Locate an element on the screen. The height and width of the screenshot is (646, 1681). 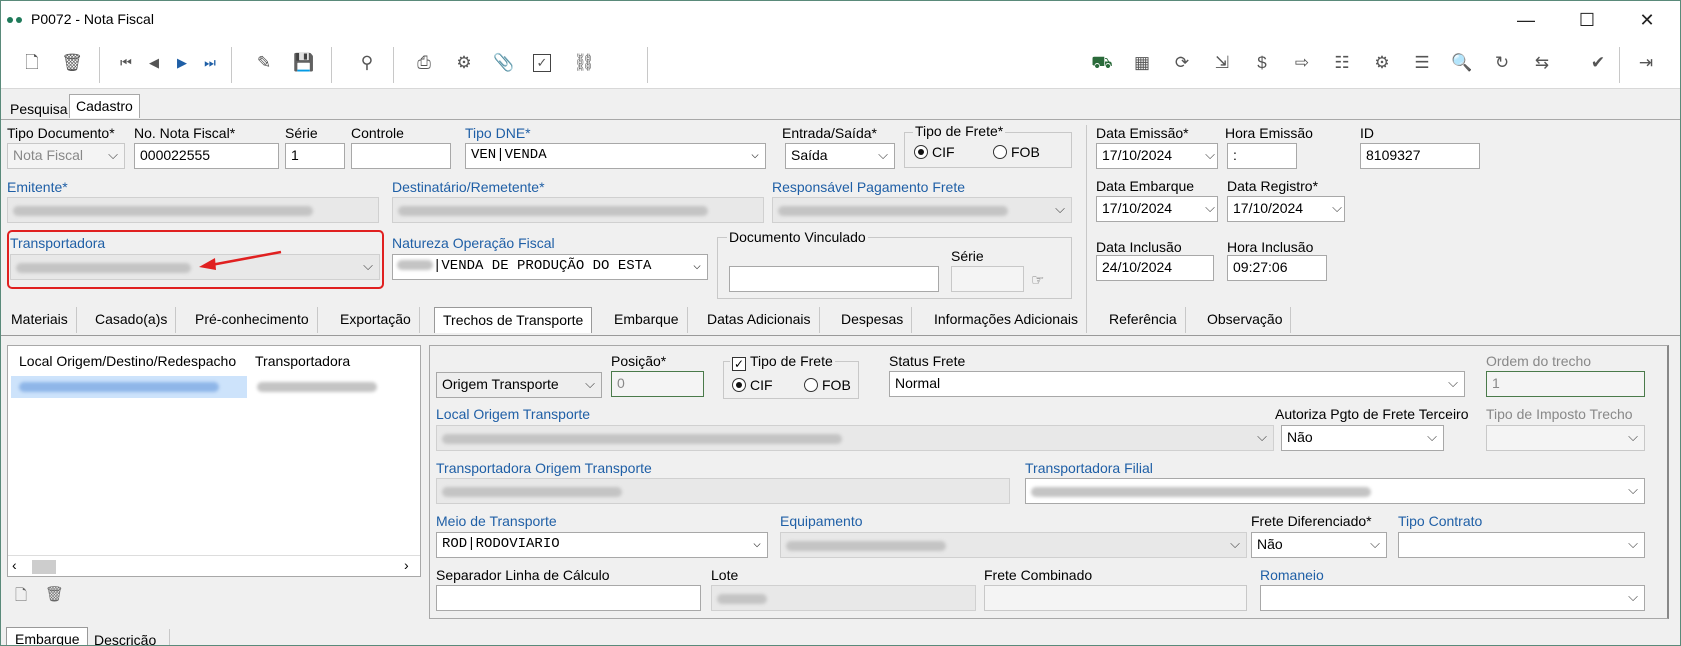
cif-radio: CIF is located at coordinates (934, 152).